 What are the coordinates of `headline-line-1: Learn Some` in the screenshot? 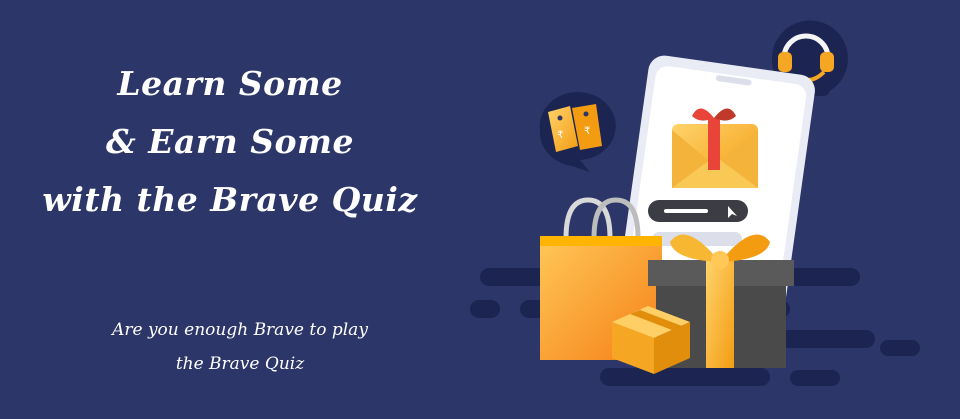 It's located at (230, 83).